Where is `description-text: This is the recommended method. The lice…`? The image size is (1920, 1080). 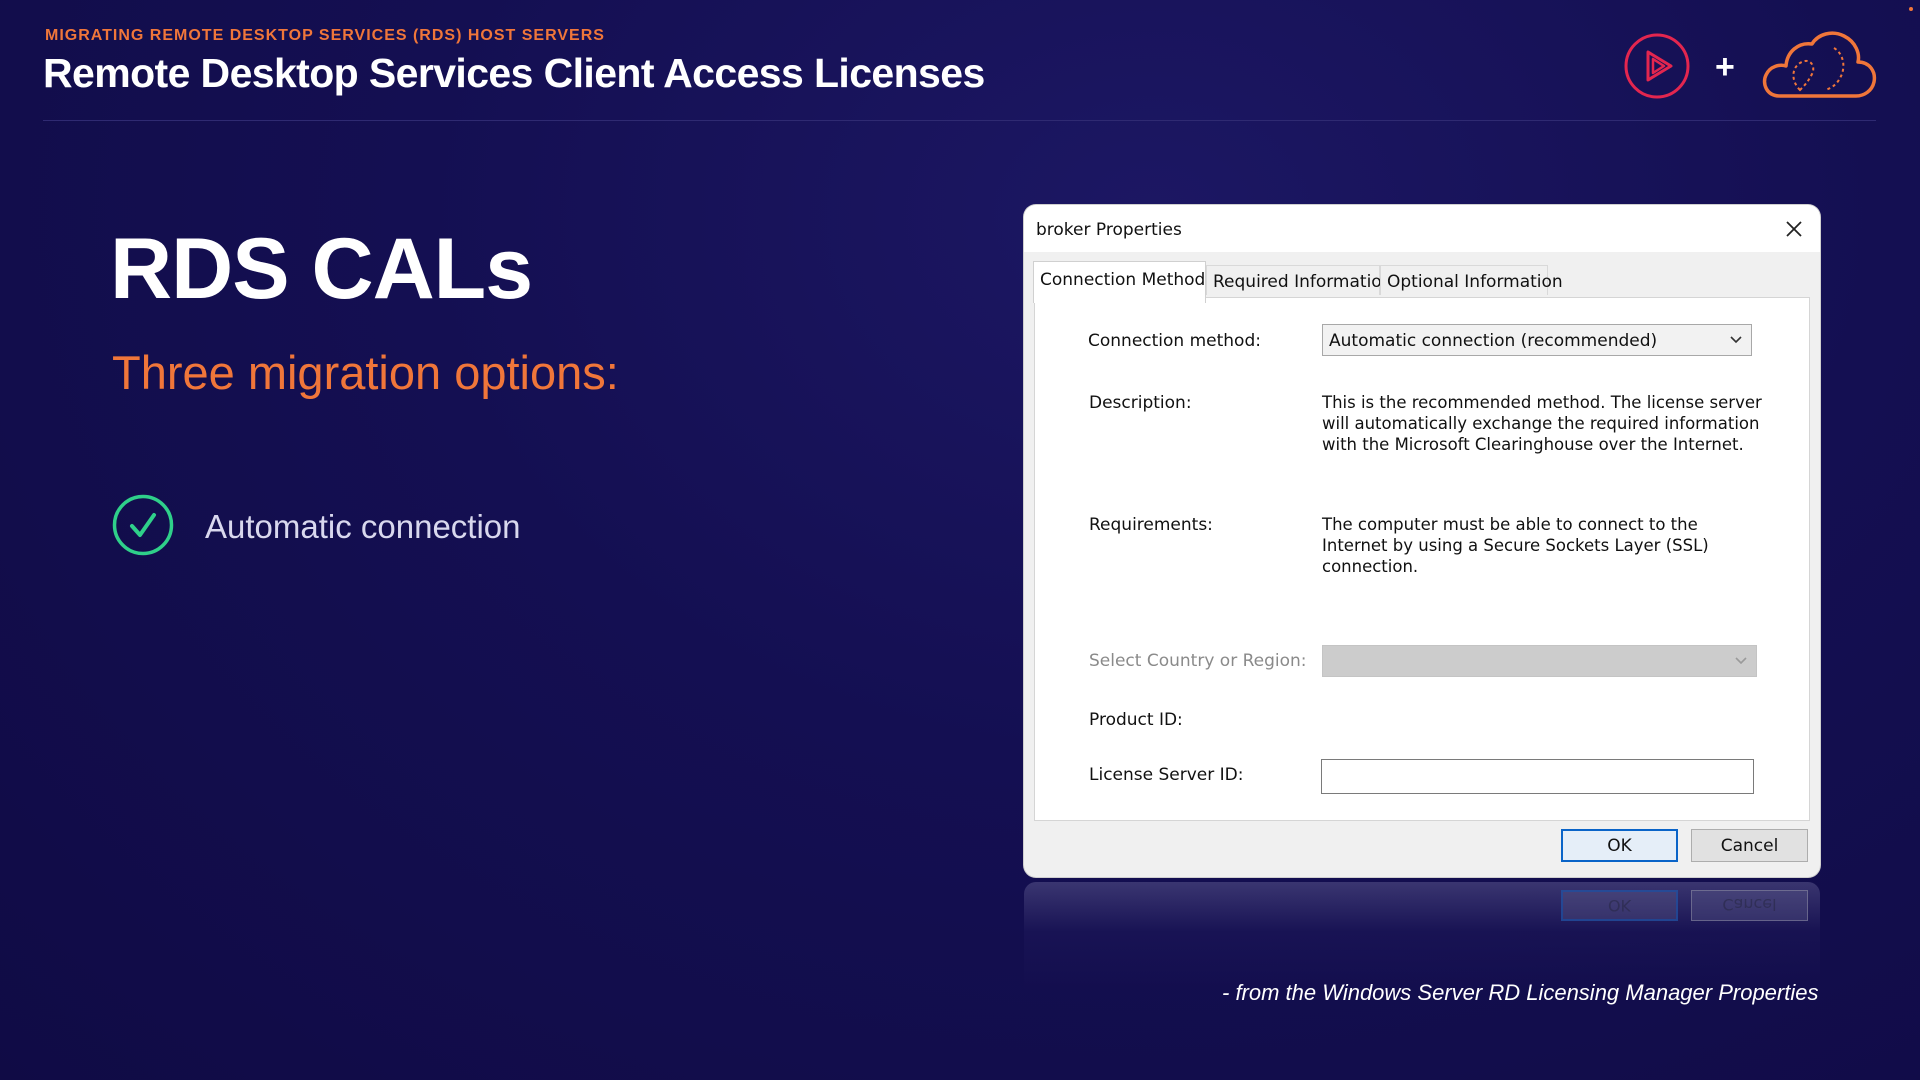
description-text: This is the recommended method. The lice… is located at coordinates (1542, 423).